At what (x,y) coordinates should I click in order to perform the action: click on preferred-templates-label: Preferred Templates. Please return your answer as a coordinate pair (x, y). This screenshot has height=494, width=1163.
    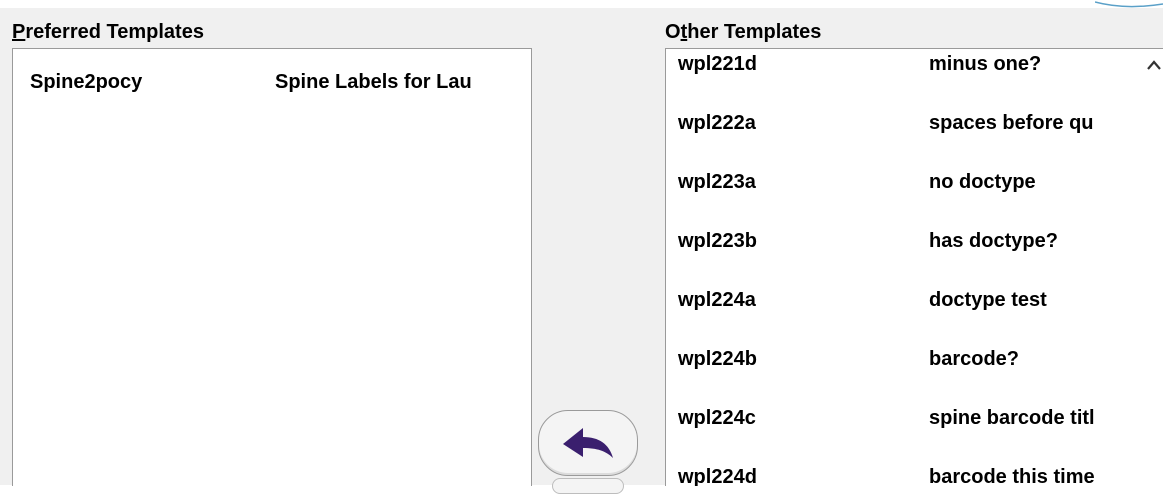
    Looking at the image, I should click on (108, 32).